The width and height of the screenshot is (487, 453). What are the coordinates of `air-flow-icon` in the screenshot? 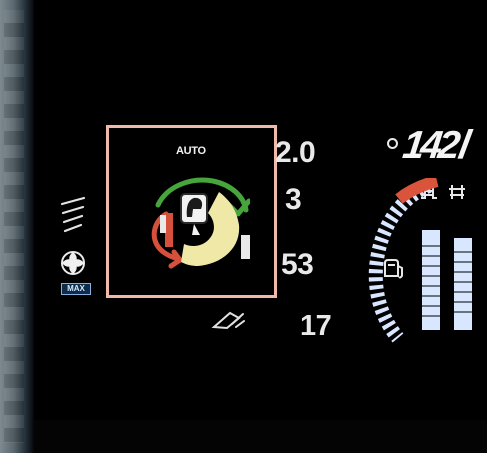 It's located at (228, 320).